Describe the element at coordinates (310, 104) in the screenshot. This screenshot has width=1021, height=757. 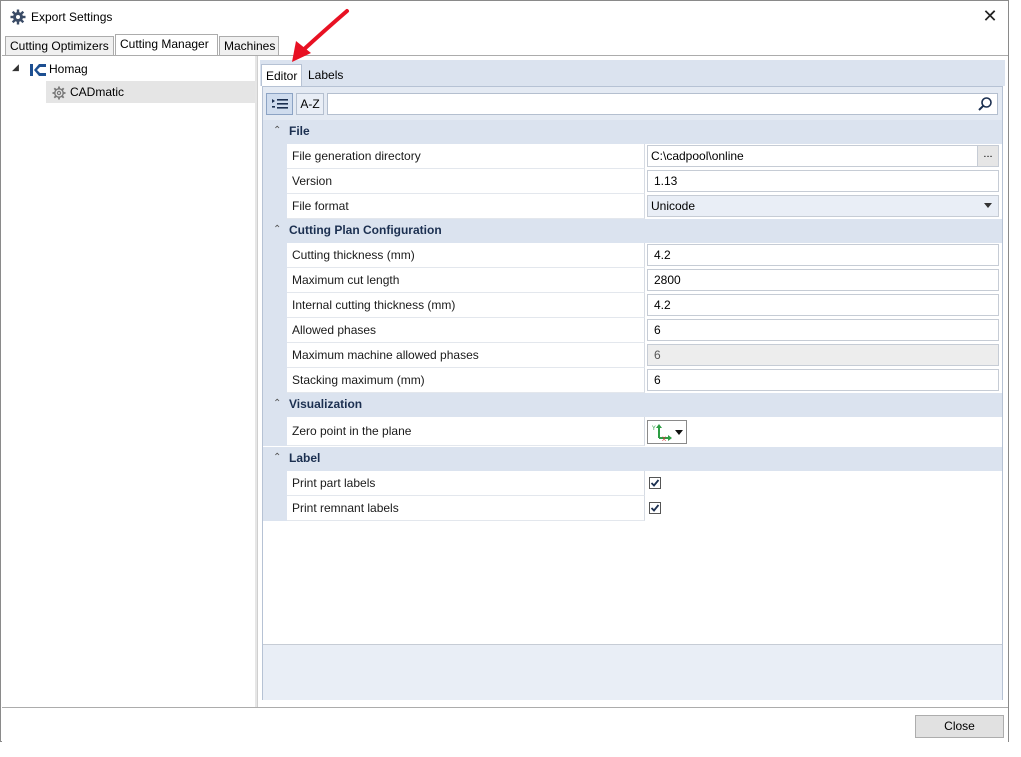
I see `alphabetical-sort-button: A-Z` at that location.